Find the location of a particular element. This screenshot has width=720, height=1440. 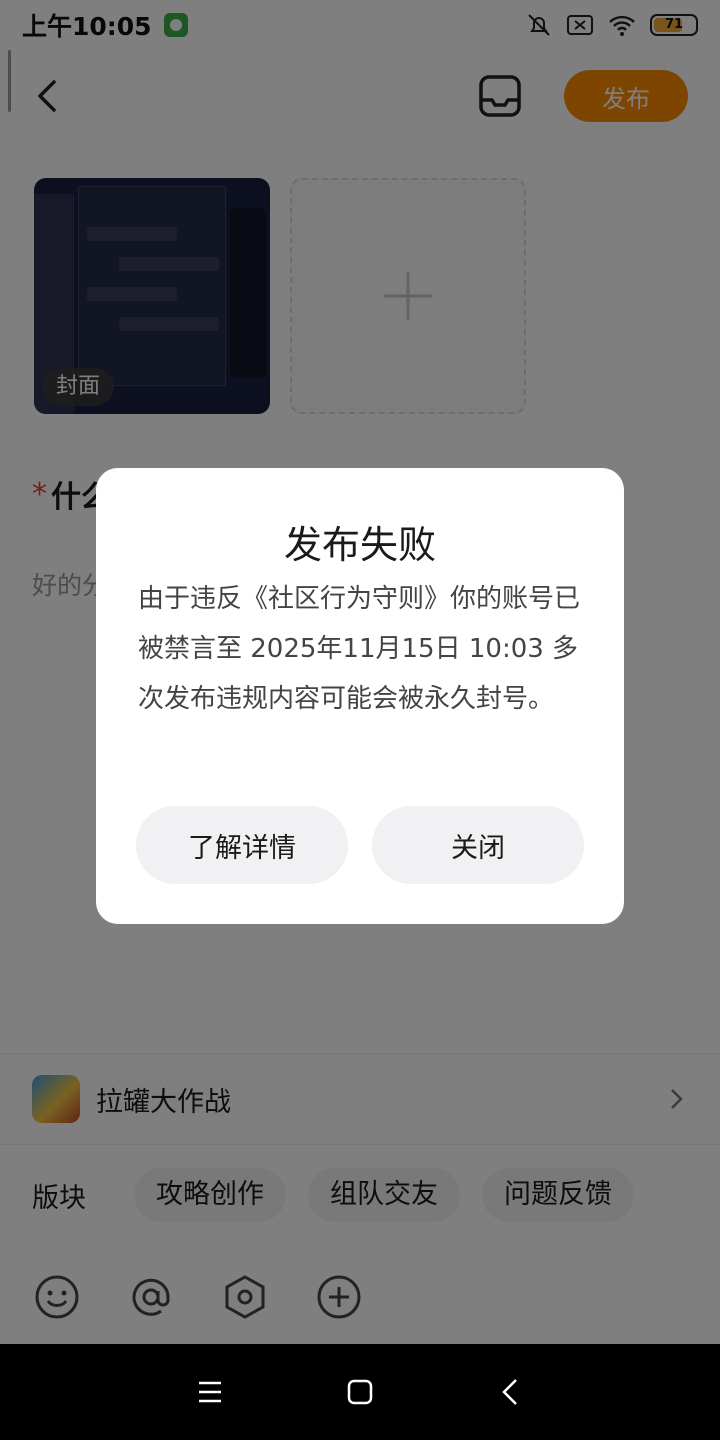

system-nav-bar is located at coordinates (360, 1392).